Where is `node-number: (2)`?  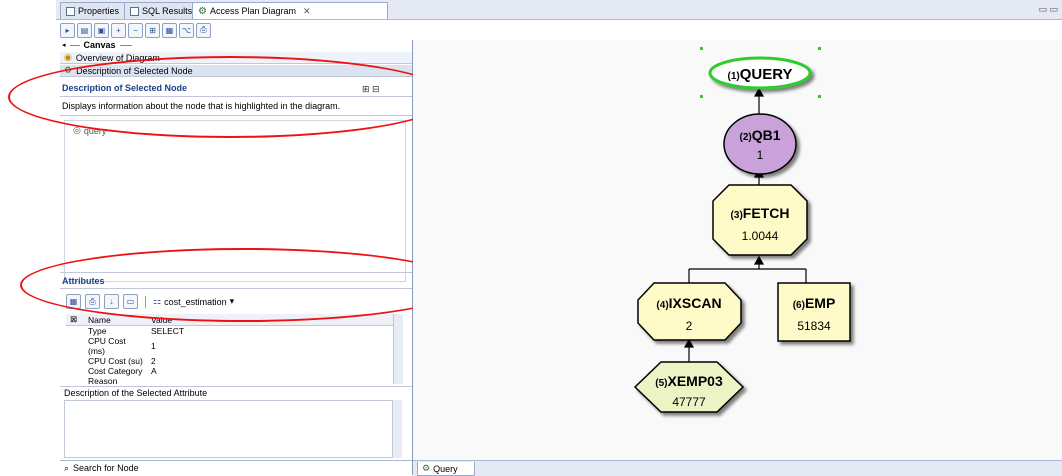
node-number: (2) is located at coordinates (745, 137).